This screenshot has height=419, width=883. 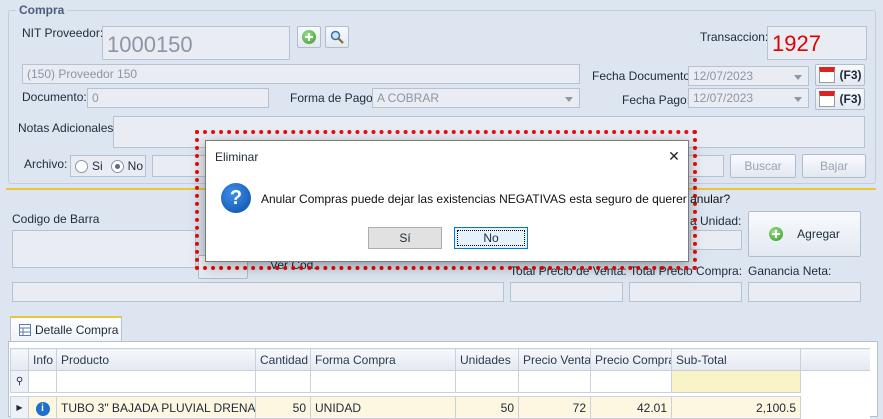 I want to click on tab-label: Detalle Compra, so click(x=77, y=330).